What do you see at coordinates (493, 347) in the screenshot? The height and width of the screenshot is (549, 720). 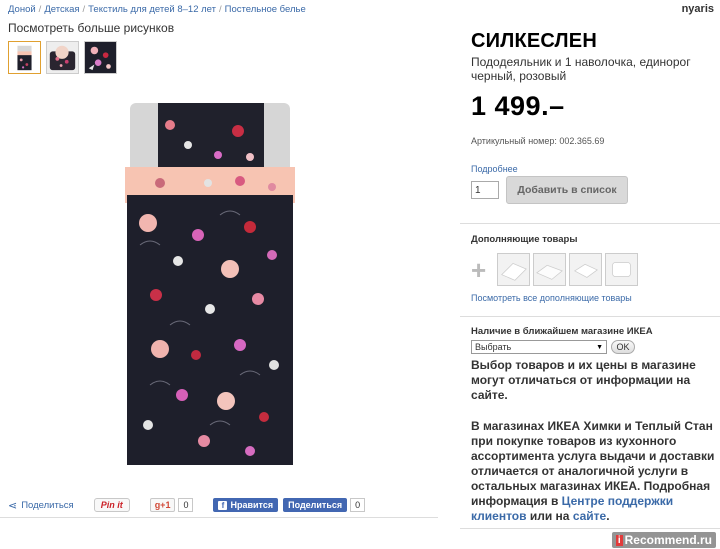 I see `store-select-value: Выбрать` at bounding box center [493, 347].